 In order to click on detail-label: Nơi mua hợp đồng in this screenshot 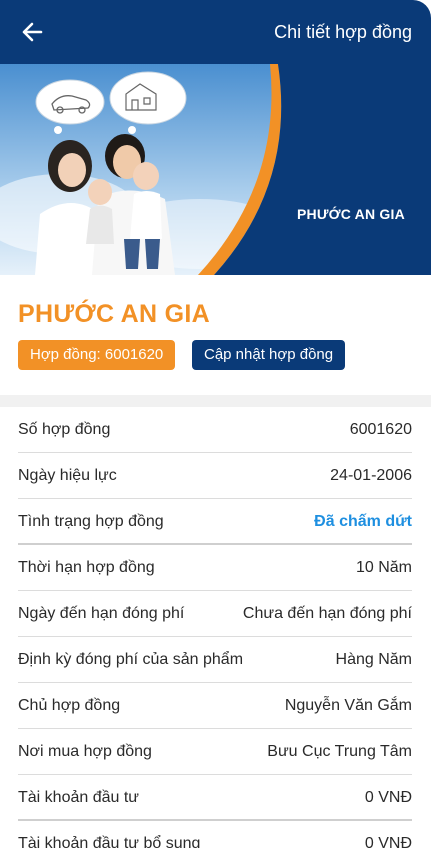, I will do `click(85, 751)`.